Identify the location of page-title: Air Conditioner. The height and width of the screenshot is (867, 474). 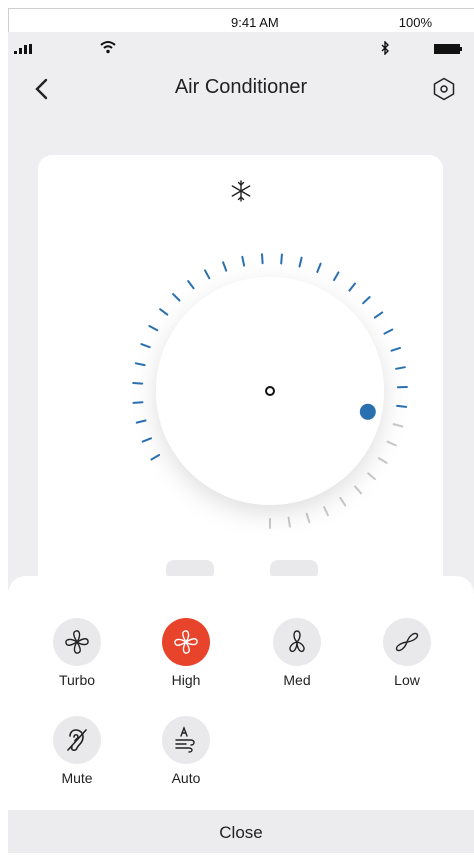
(241, 87).